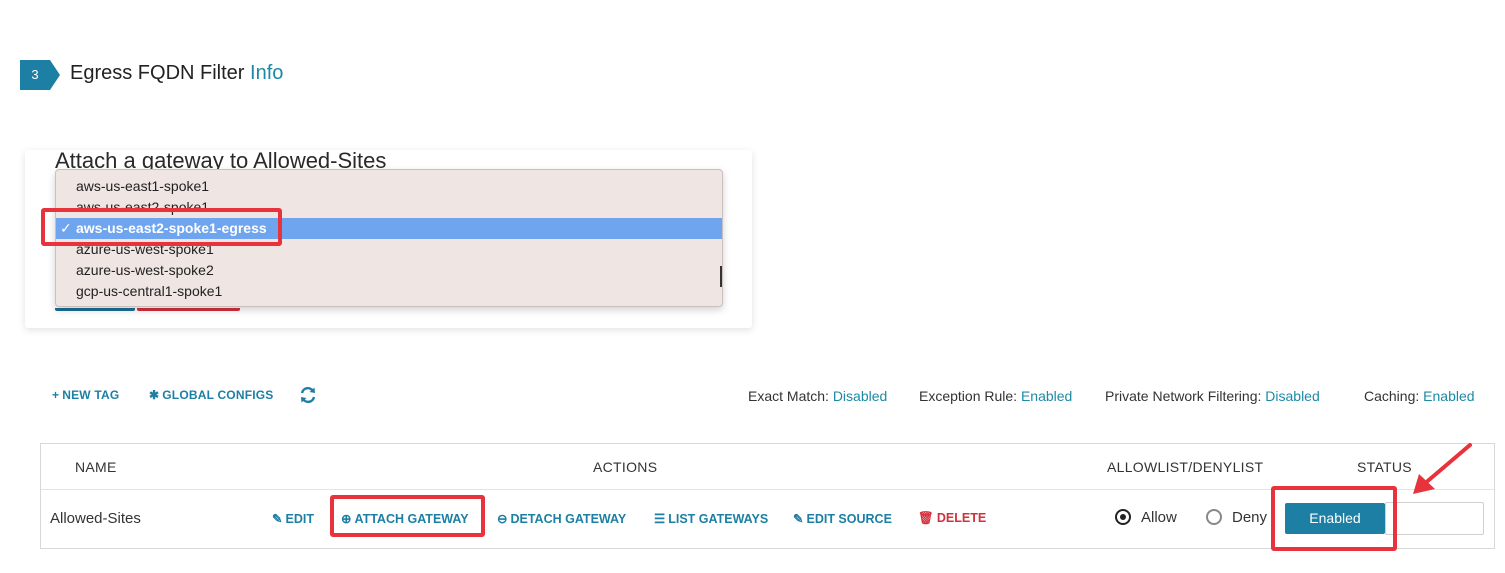 The height and width of the screenshot is (573, 1505). What do you see at coordinates (660, 519) in the screenshot?
I see `list-icon: ☰` at bounding box center [660, 519].